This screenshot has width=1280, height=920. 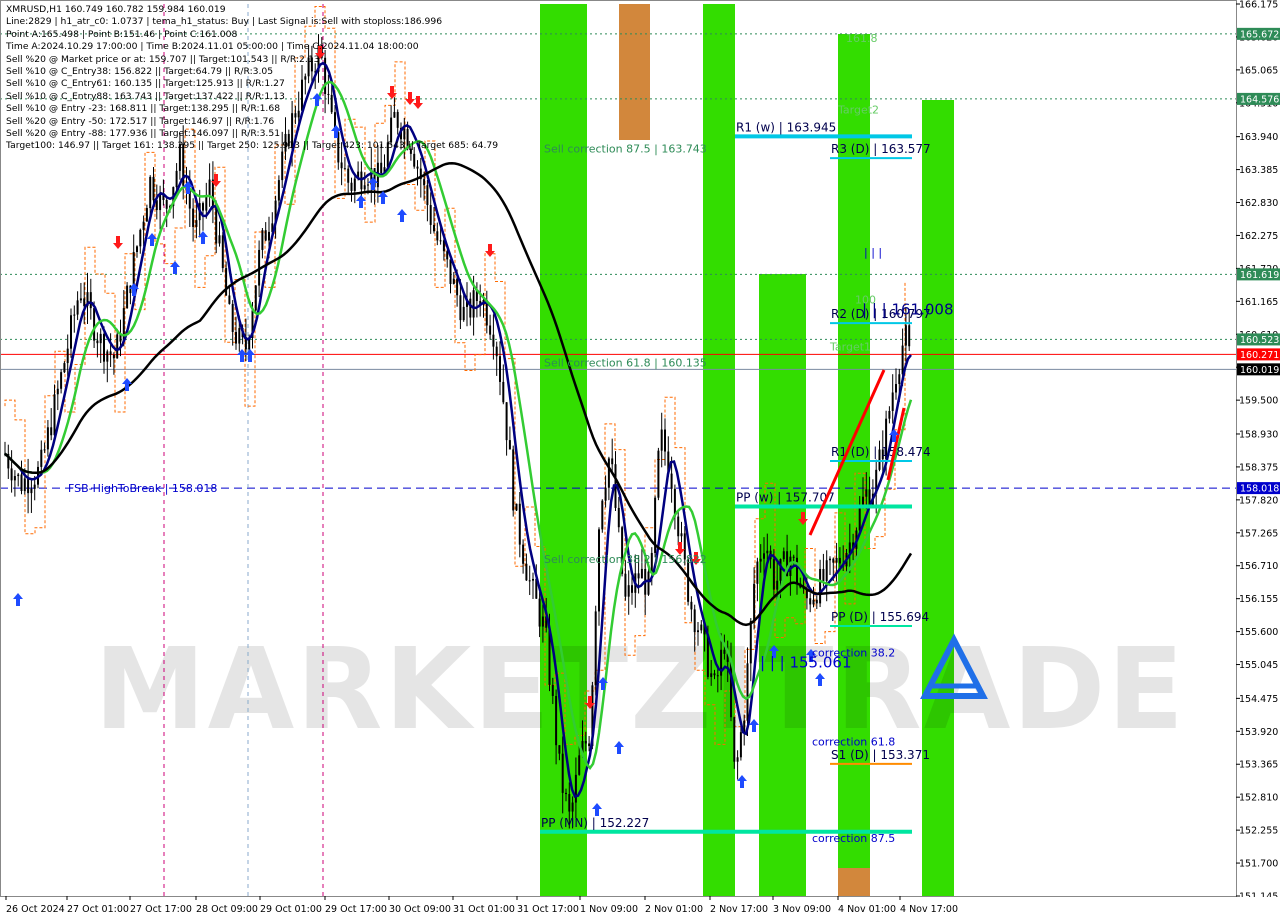 What do you see at coordinates (1259, 34) in the screenshot?
I see `price-badge-label: 165.672` at bounding box center [1259, 34].